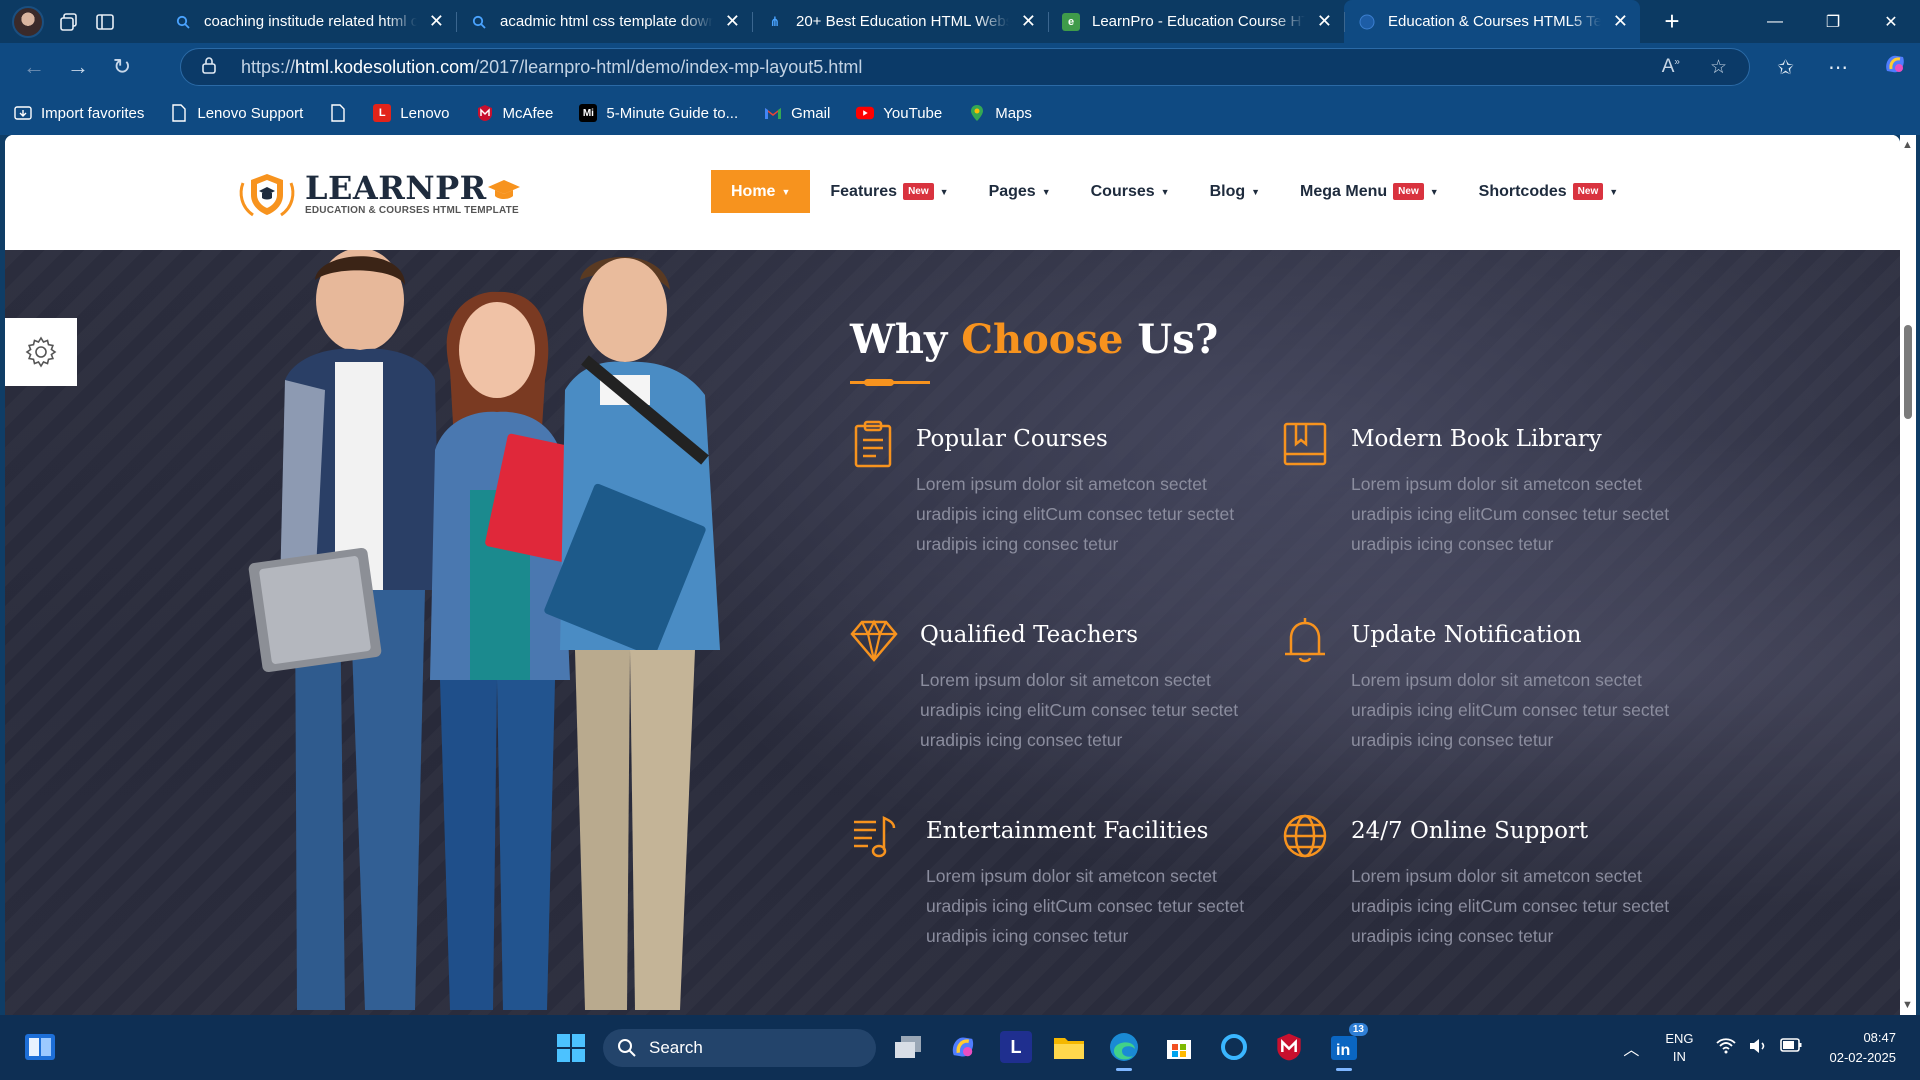  I want to click on system-tray: ︿ ENG IN 08:47 02-02-2025, so click(1765, 1047).